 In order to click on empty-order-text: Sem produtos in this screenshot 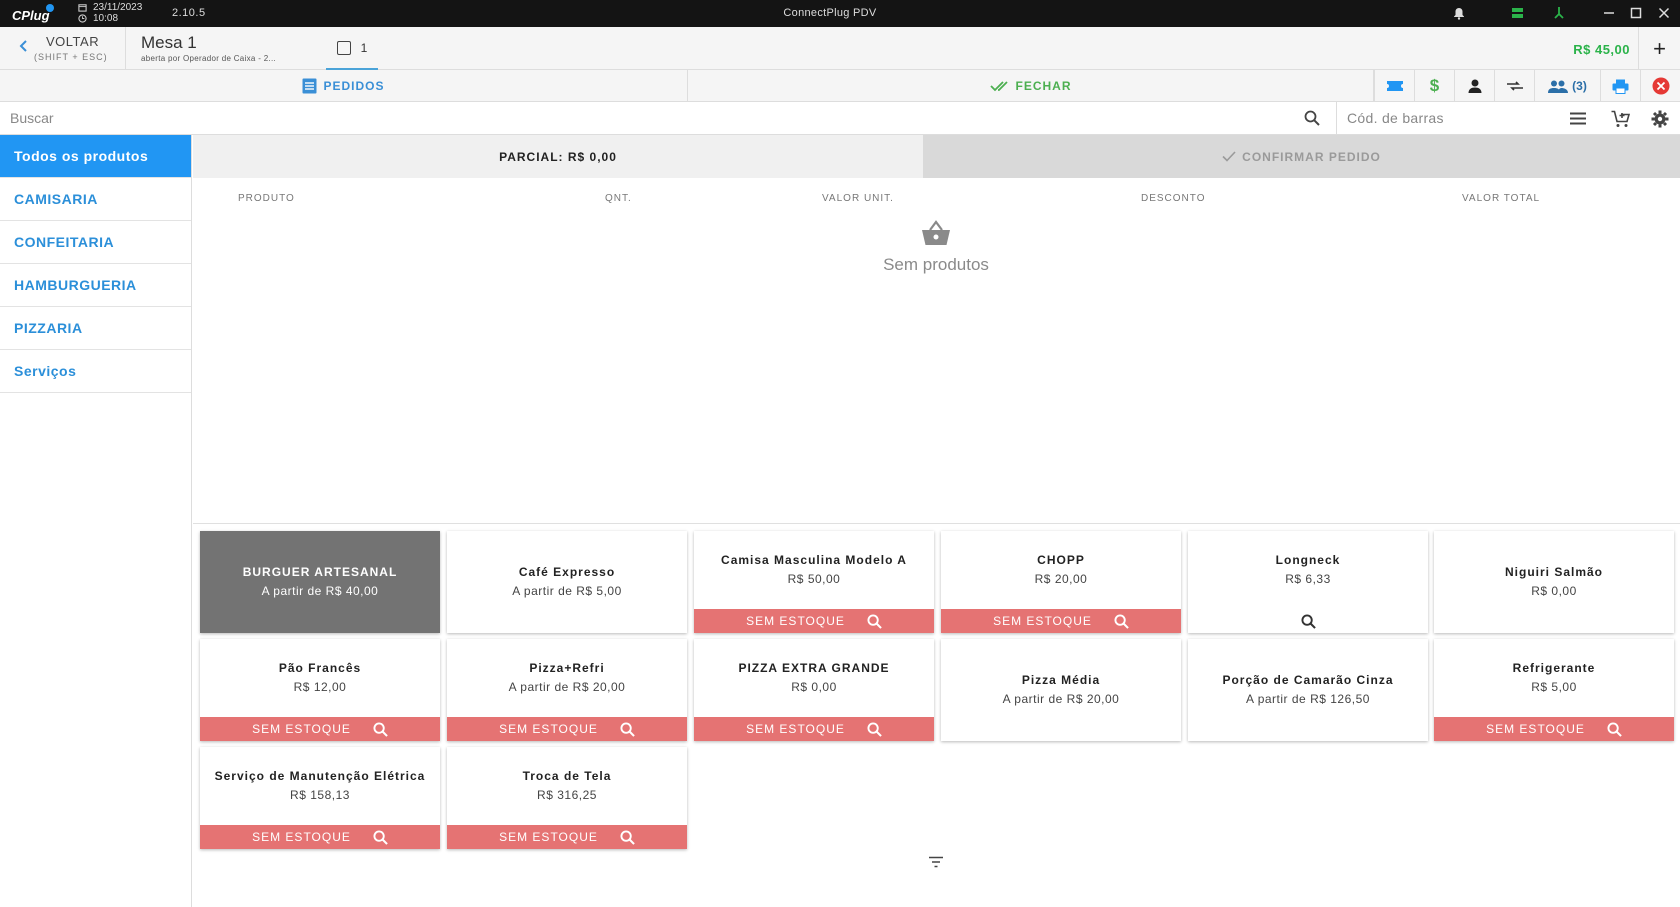, I will do `click(936, 264)`.